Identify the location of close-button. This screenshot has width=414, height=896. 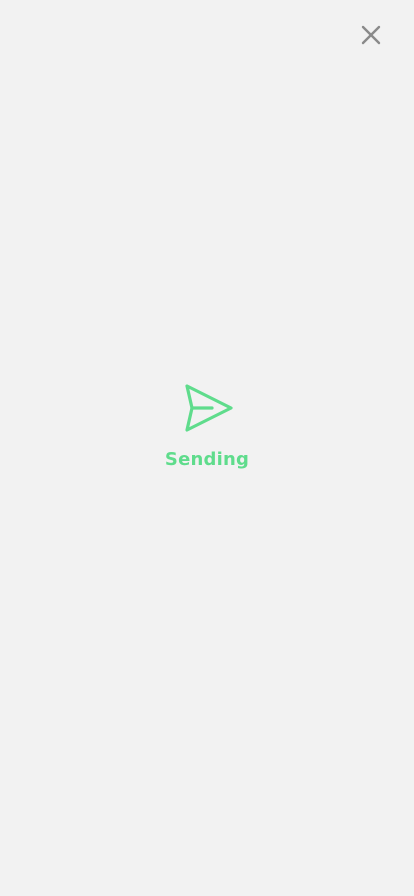
(371, 35).